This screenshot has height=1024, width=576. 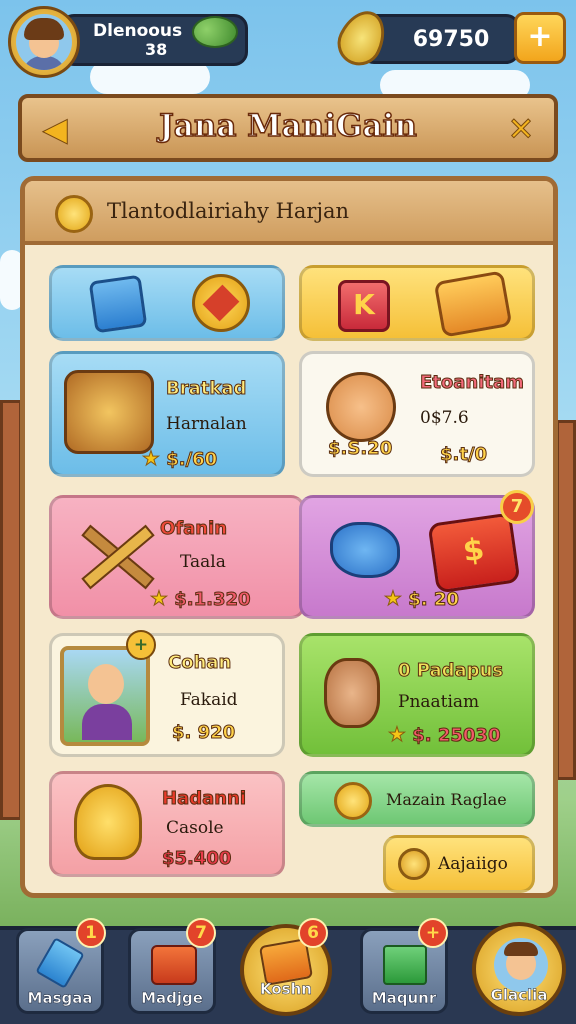 I want to click on close-icon: ✕, so click(x=521, y=129).